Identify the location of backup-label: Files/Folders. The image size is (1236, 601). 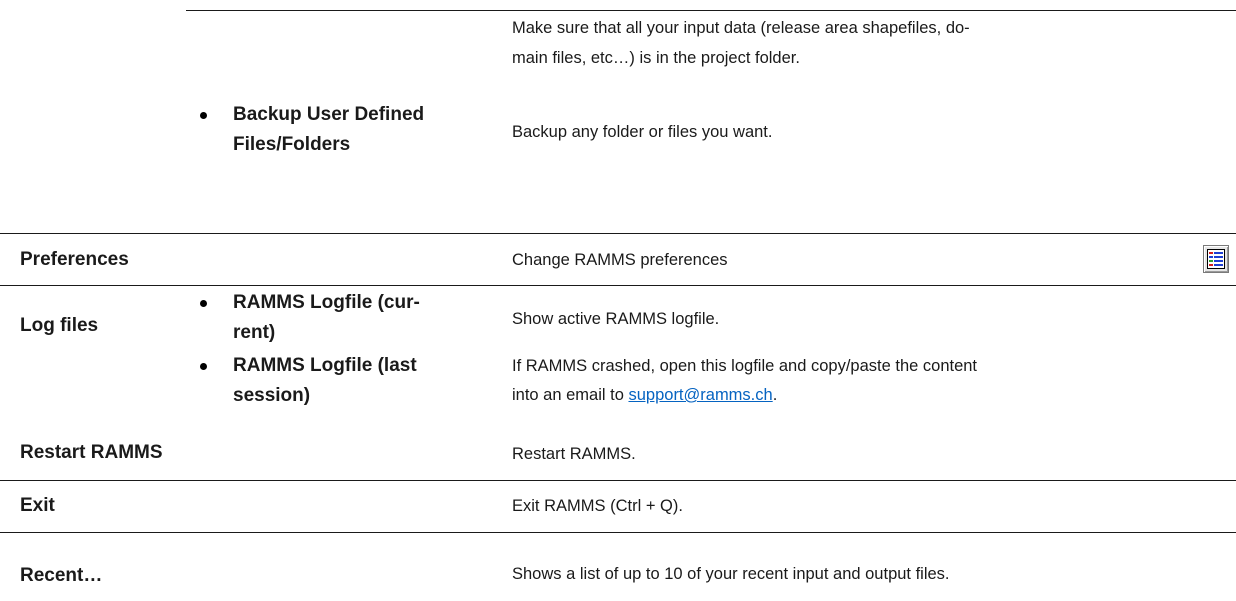
(292, 144).